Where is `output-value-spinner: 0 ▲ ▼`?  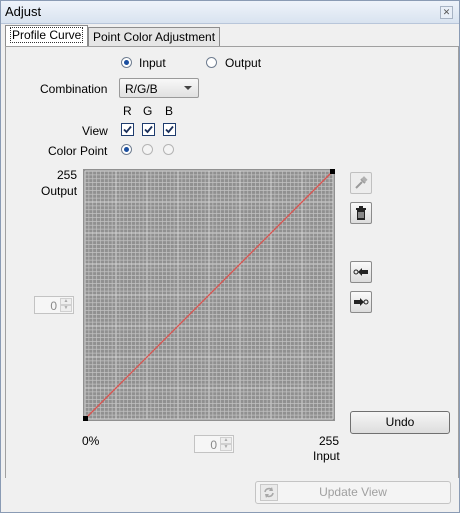
output-value-spinner: 0 ▲ ▼ is located at coordinates (54, 305).